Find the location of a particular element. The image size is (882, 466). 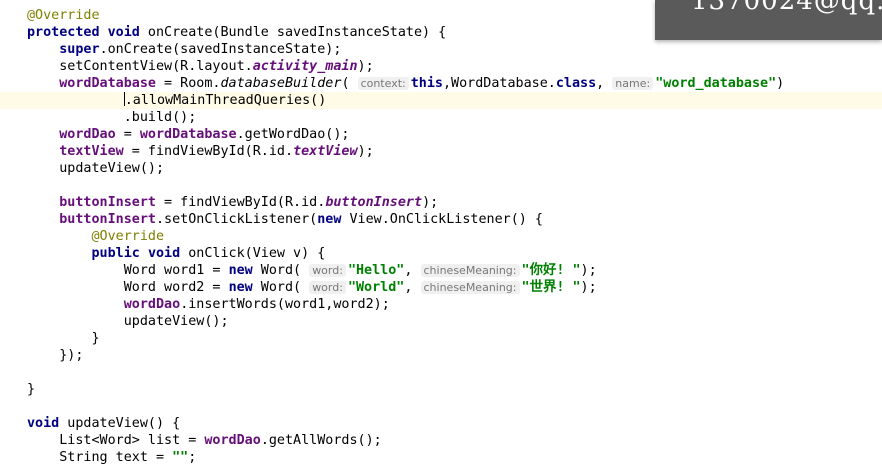

code-line: String text = ""; is located at coordinates (441, 457).